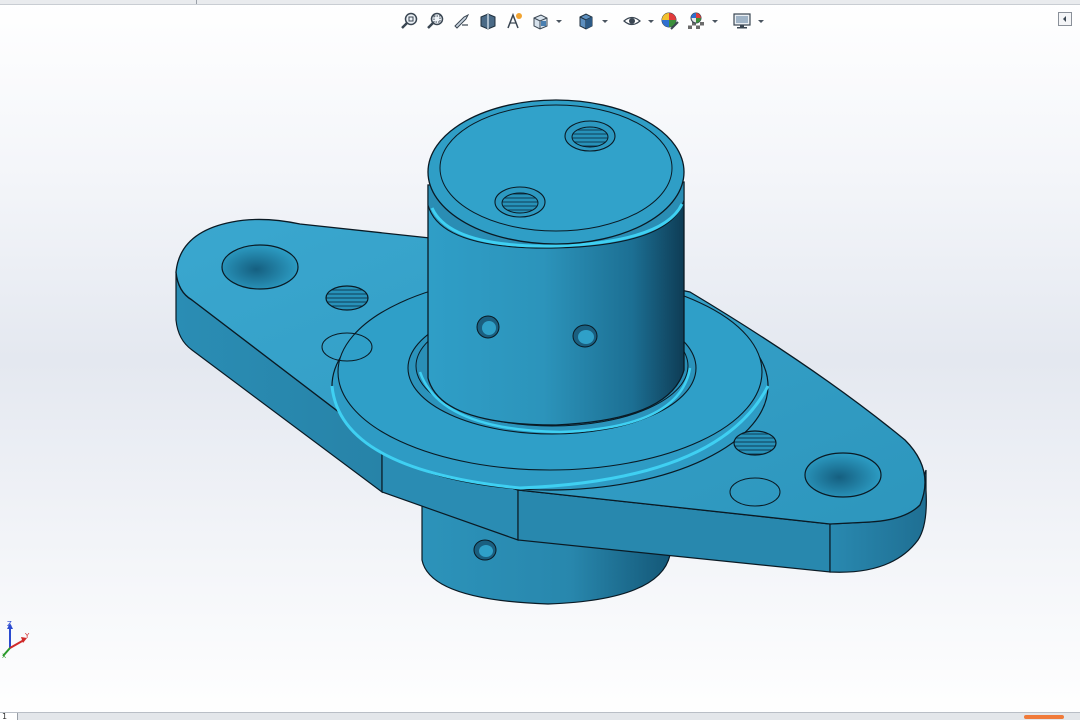 This screenshot has width=1080, height=720. Describe the element at coordinates (9, 624) in the screenshot. I see `triad-z-label: Z` at that location.